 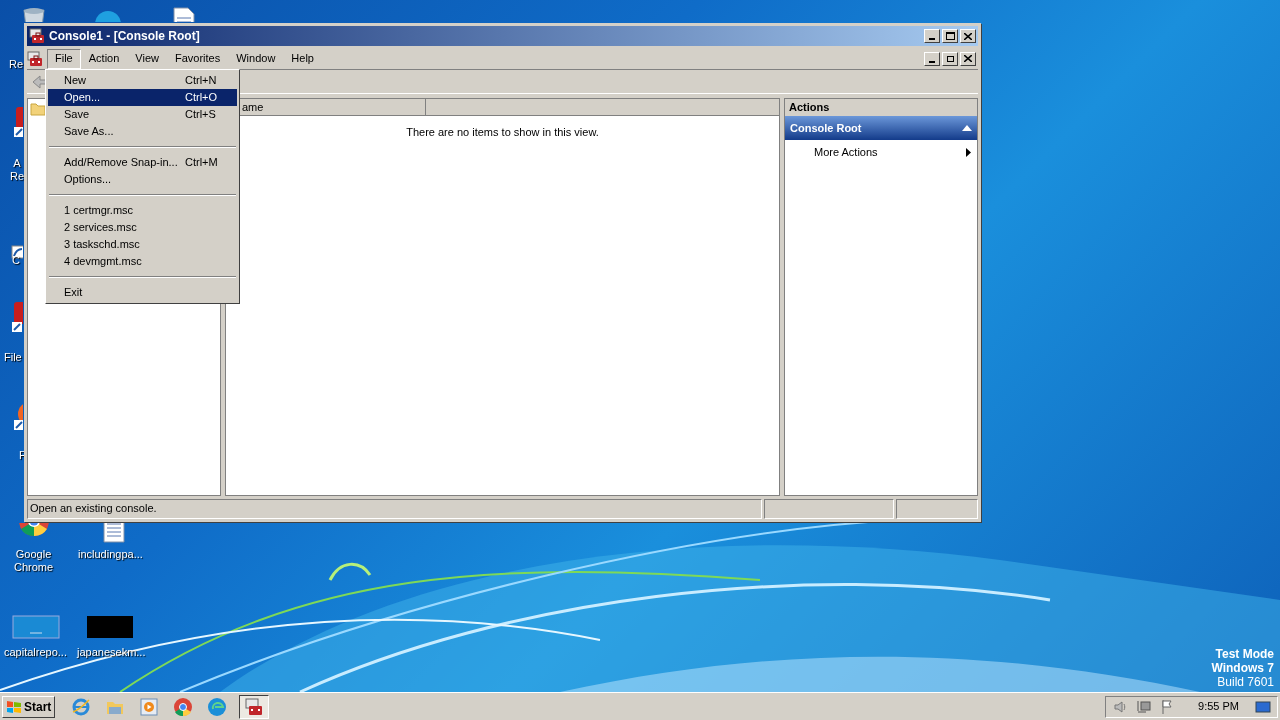 I want to click on menu-option: Add/Remove Snap-in... Ctrl+M, so click(x=142, y=162).